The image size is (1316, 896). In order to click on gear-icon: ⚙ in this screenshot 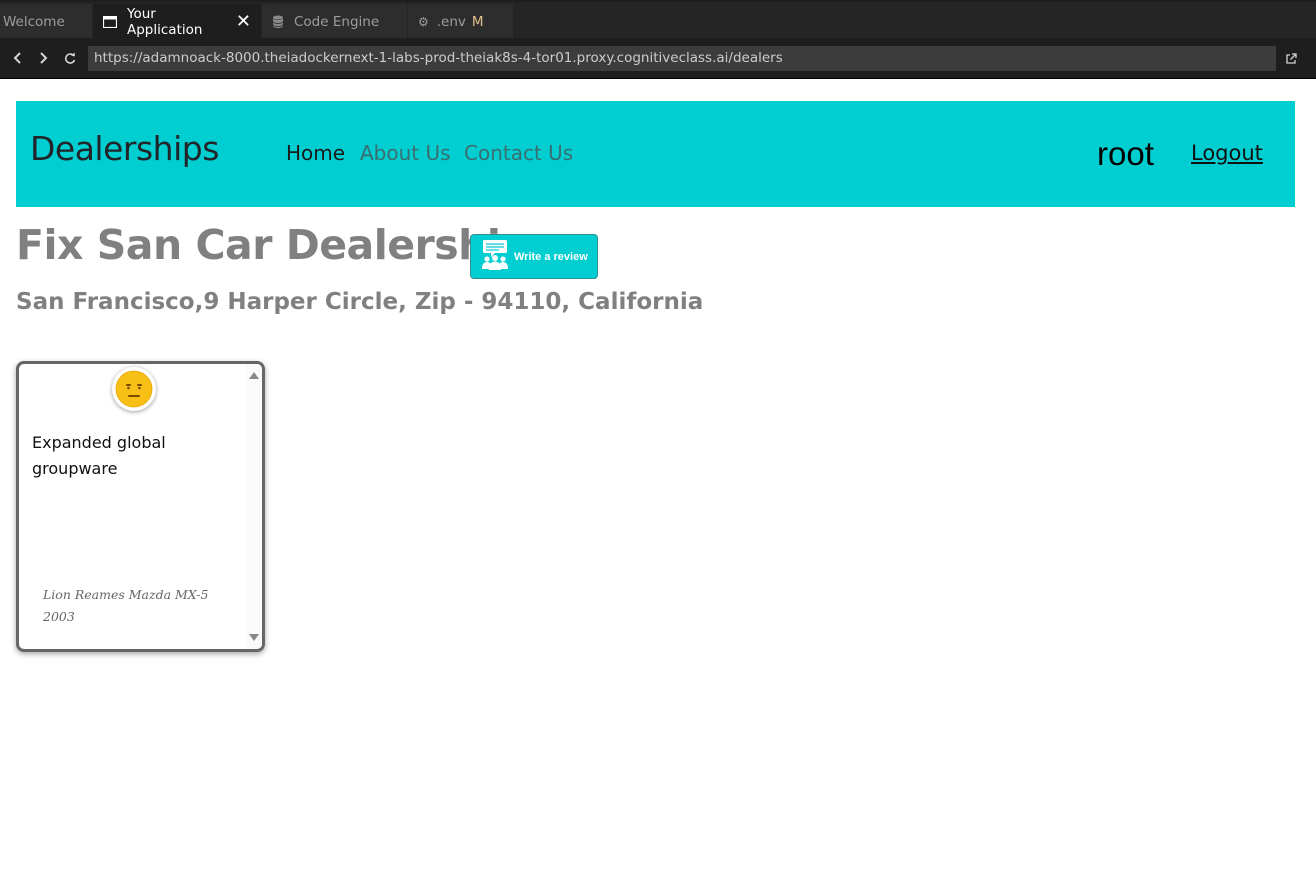, I will do `click(423, 22)`.